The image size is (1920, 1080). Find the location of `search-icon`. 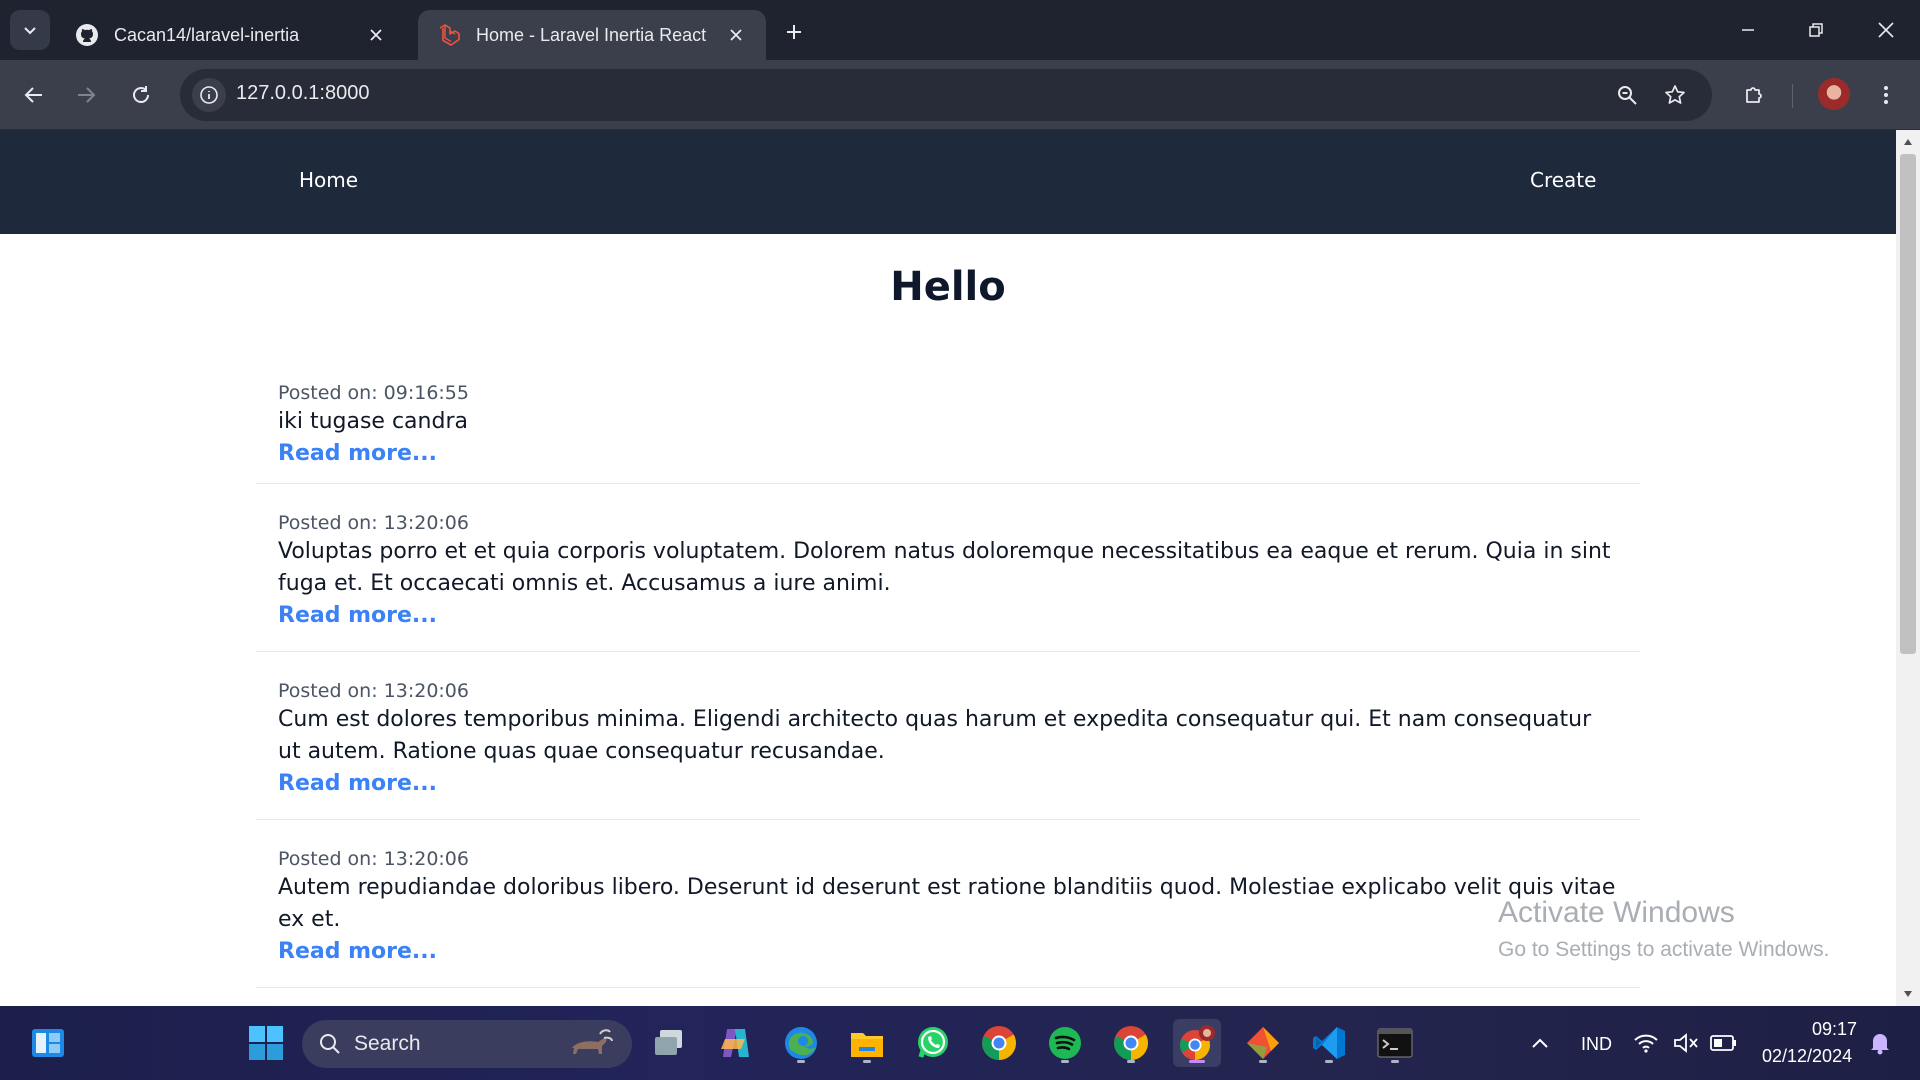

search-icon is located at coordinates (330, 1044).